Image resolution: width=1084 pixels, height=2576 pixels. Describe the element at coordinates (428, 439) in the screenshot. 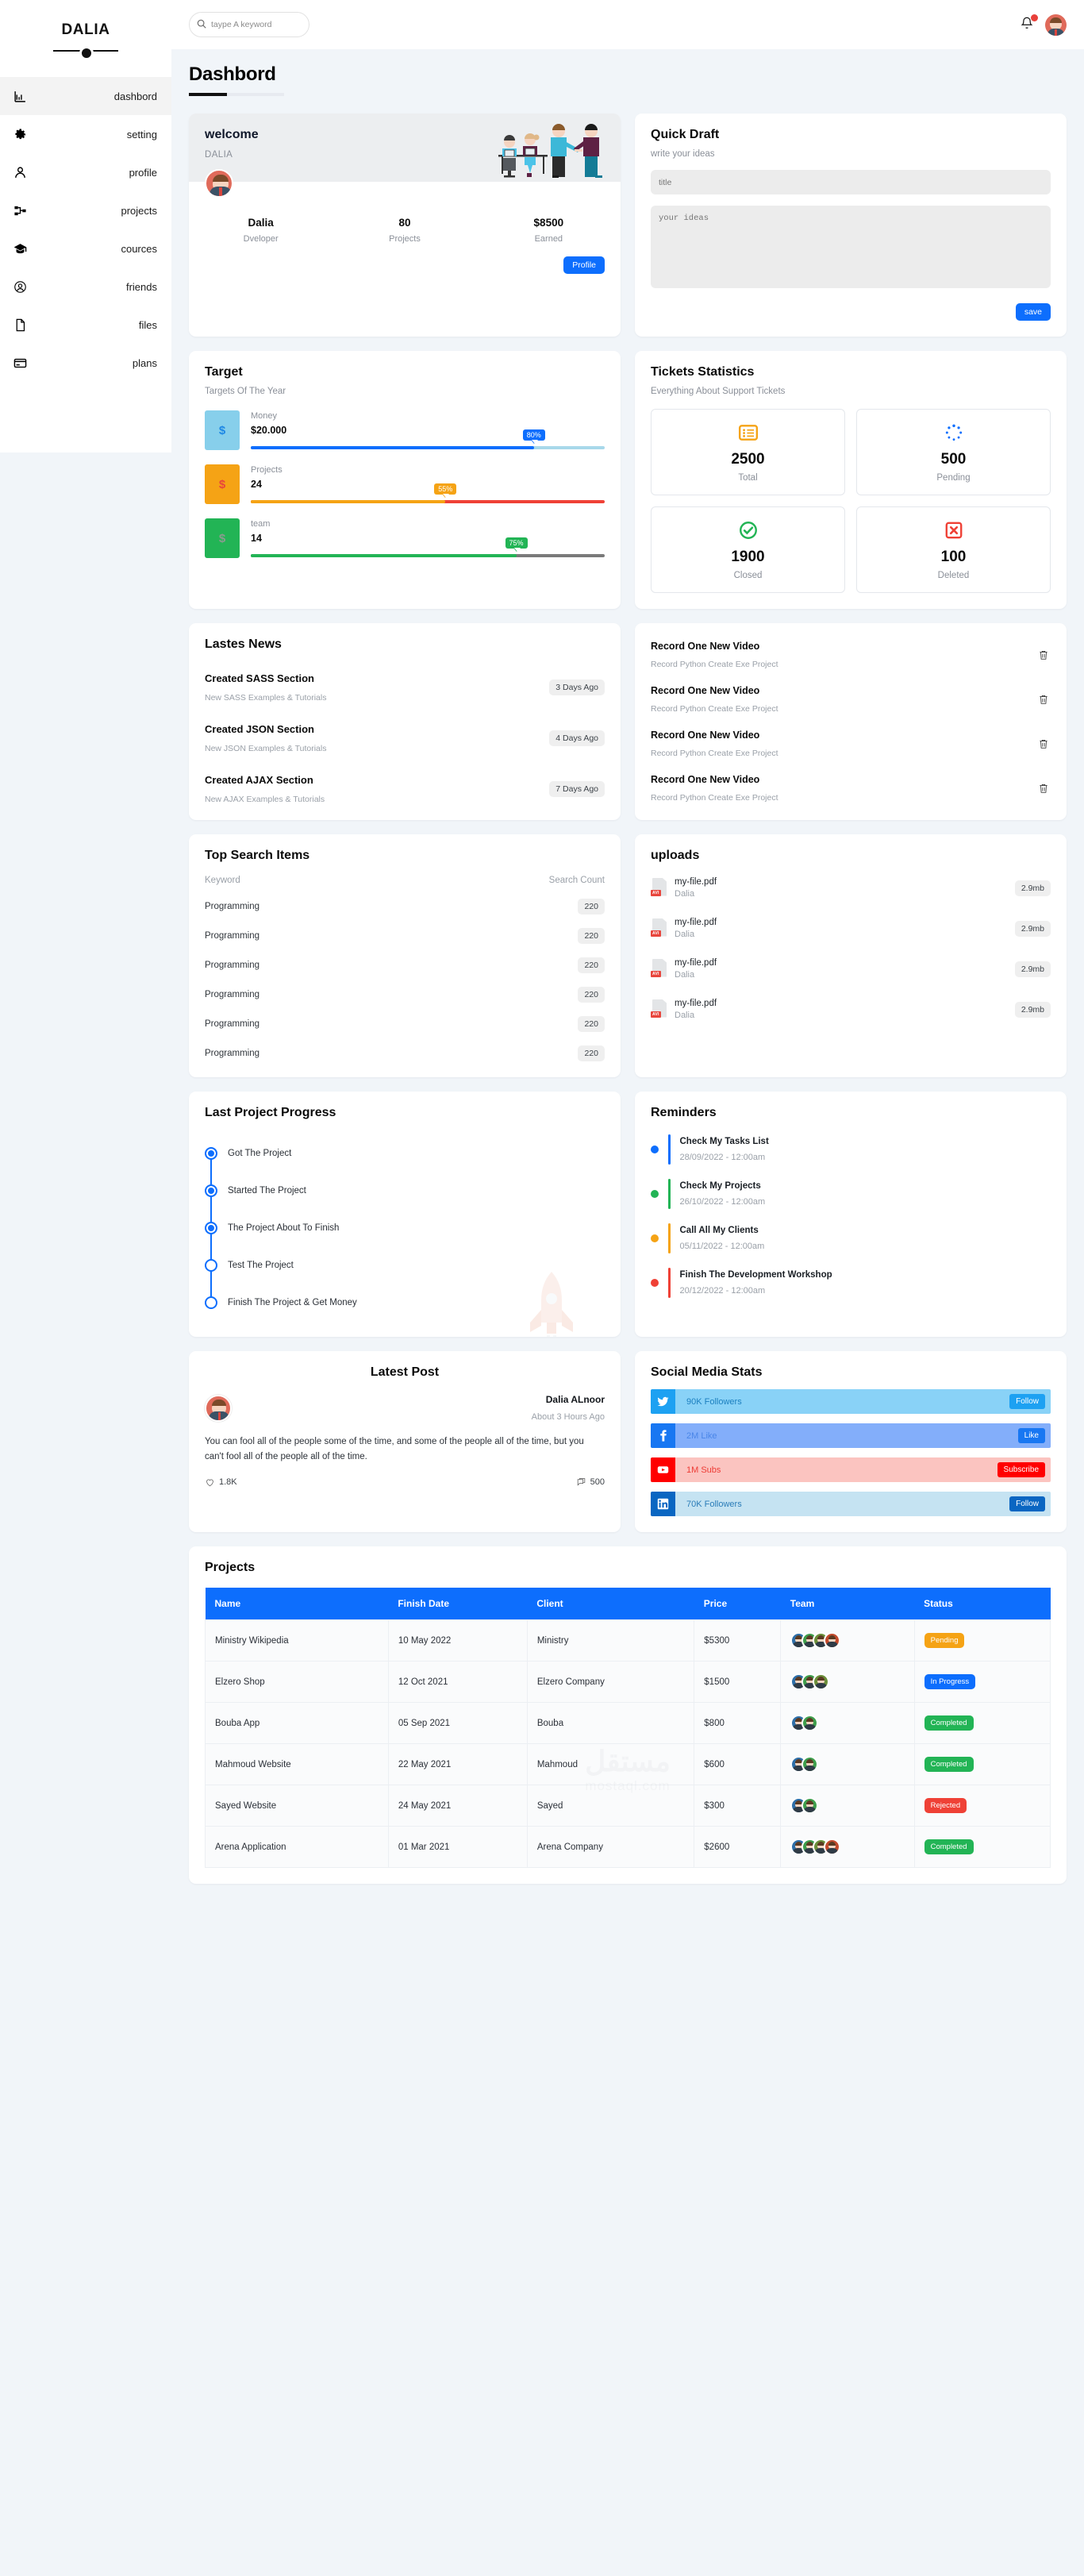

I see `target-progress-bar: 80%` at that location.